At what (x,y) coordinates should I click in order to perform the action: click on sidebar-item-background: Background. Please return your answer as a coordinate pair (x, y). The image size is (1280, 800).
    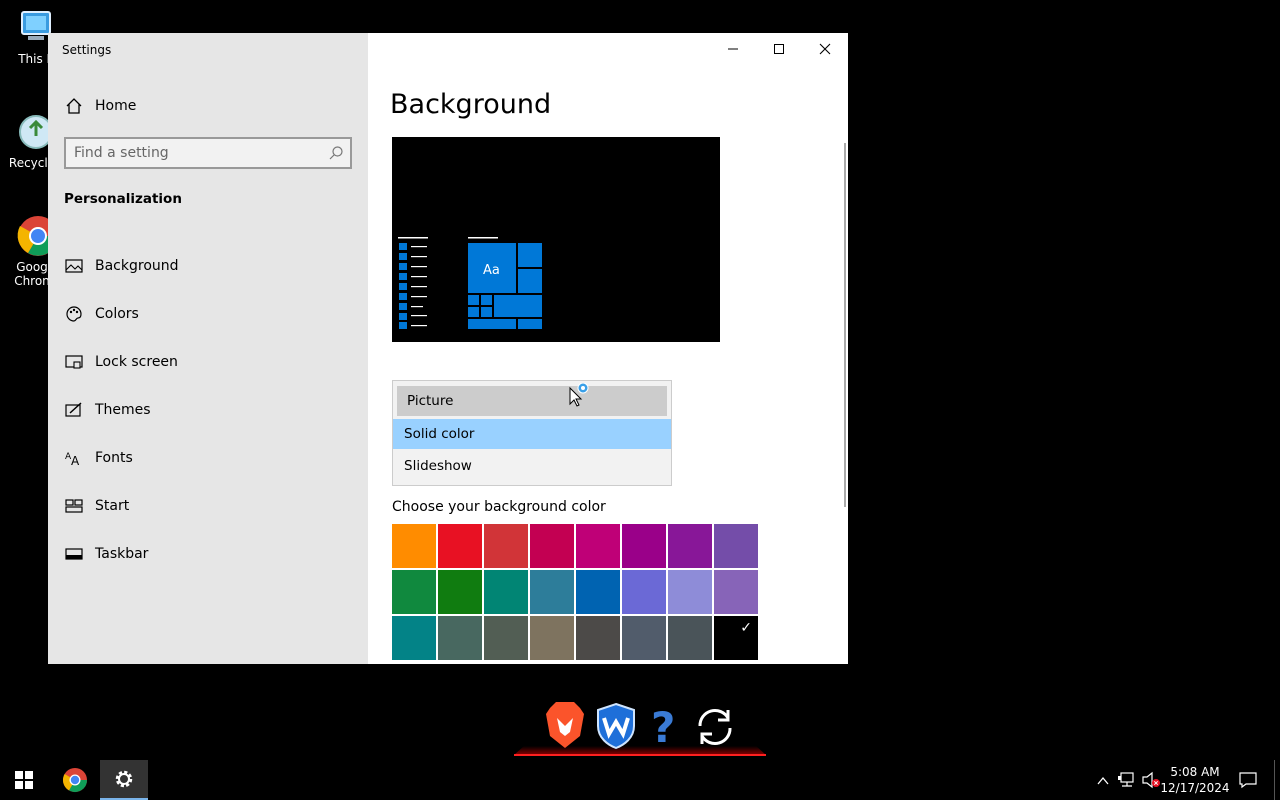
    Looking at the image, I should click on (208, 266).